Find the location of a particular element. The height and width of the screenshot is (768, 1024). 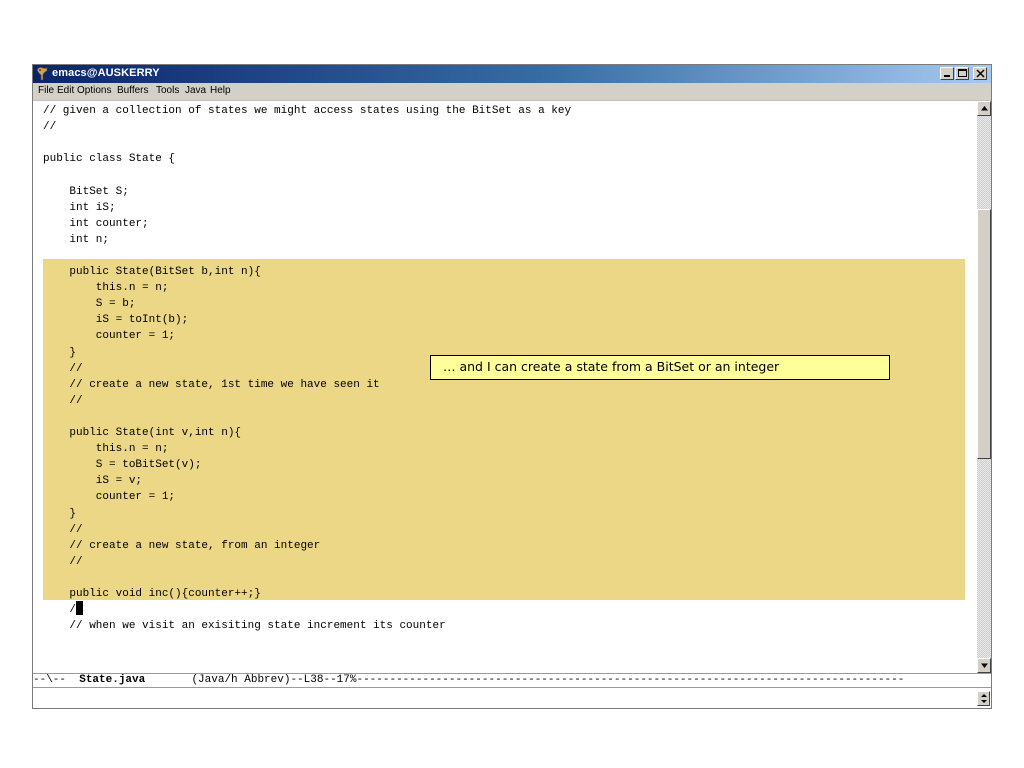

scroll-down-button is located at coordinates (984, 665).